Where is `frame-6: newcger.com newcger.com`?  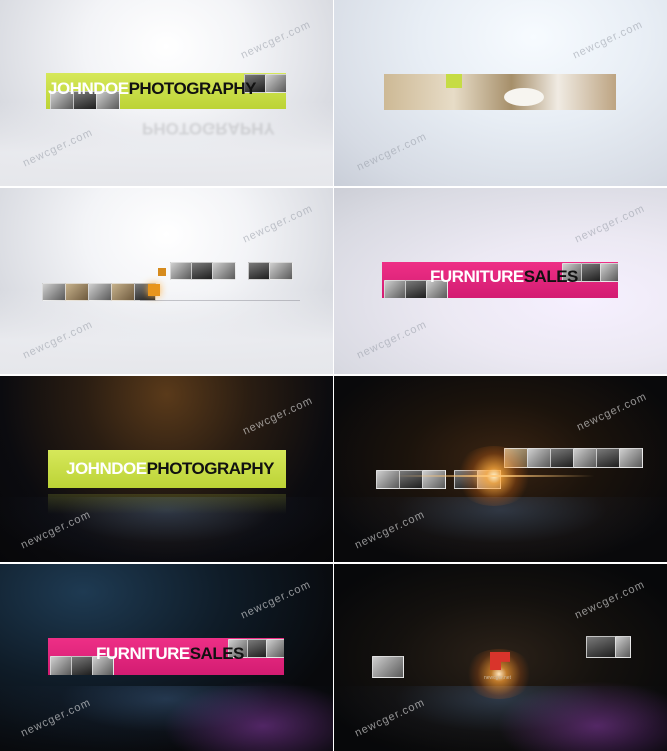 frame-6: newcger.com newcger.com is located at coordinates (500, 469).